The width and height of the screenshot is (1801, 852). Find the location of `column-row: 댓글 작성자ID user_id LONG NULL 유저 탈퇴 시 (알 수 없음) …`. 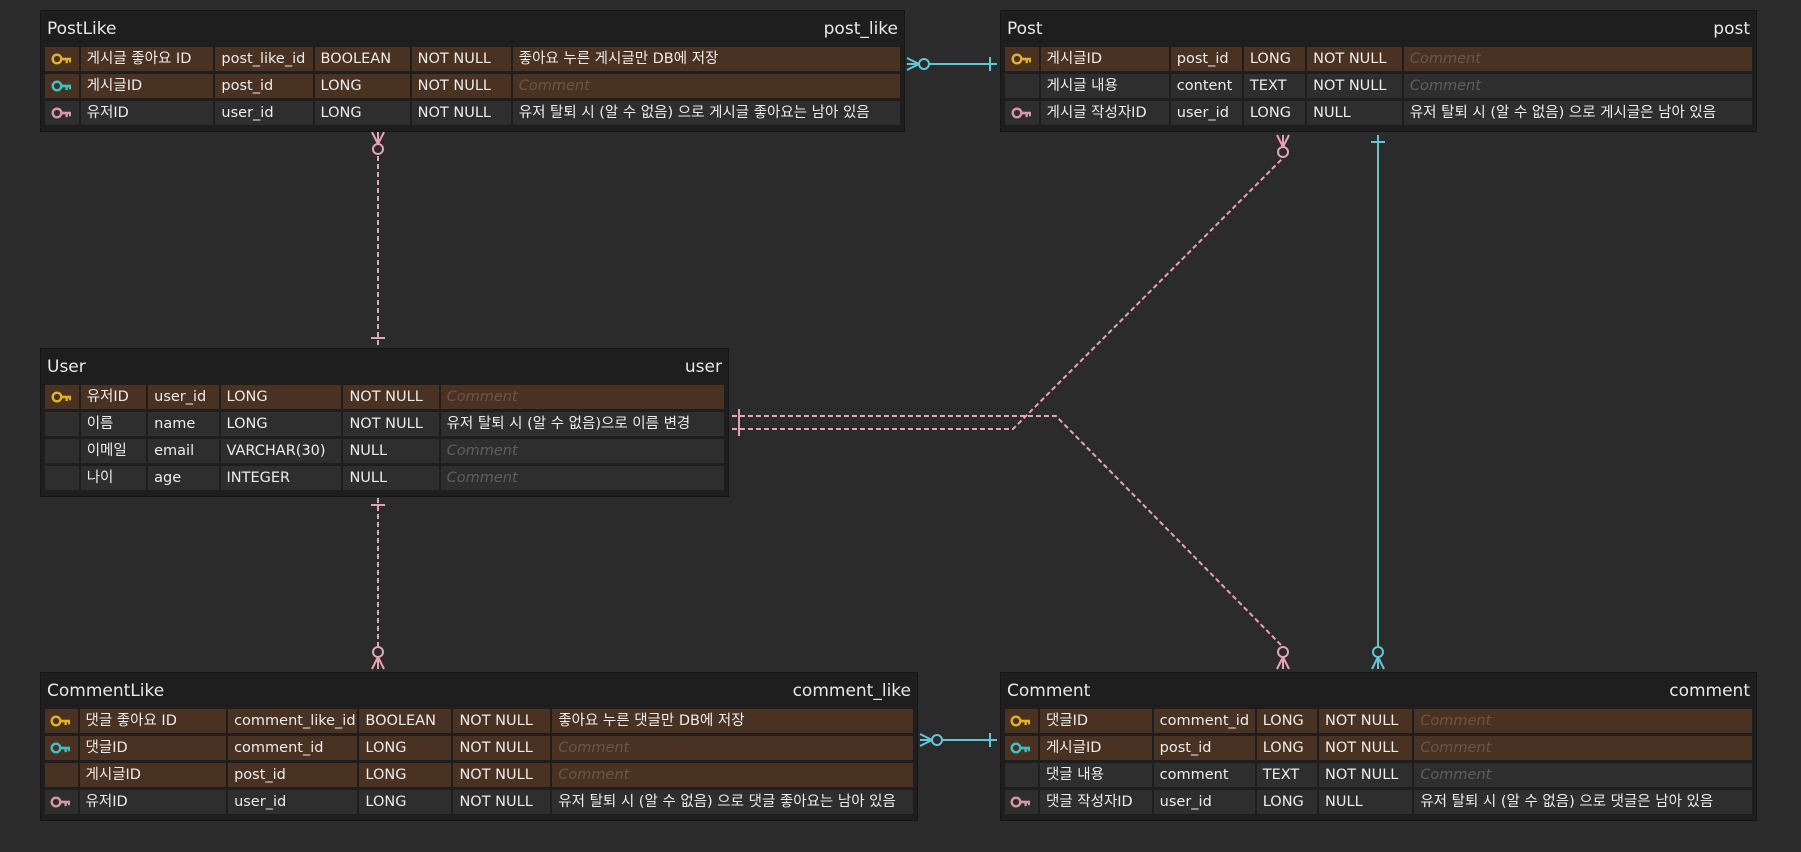

column-row: 댓글 작성자ID user_id LONG NULL 유저 탈퇴 시 (알 수 없음) … is located at coordinates (1378, 803).